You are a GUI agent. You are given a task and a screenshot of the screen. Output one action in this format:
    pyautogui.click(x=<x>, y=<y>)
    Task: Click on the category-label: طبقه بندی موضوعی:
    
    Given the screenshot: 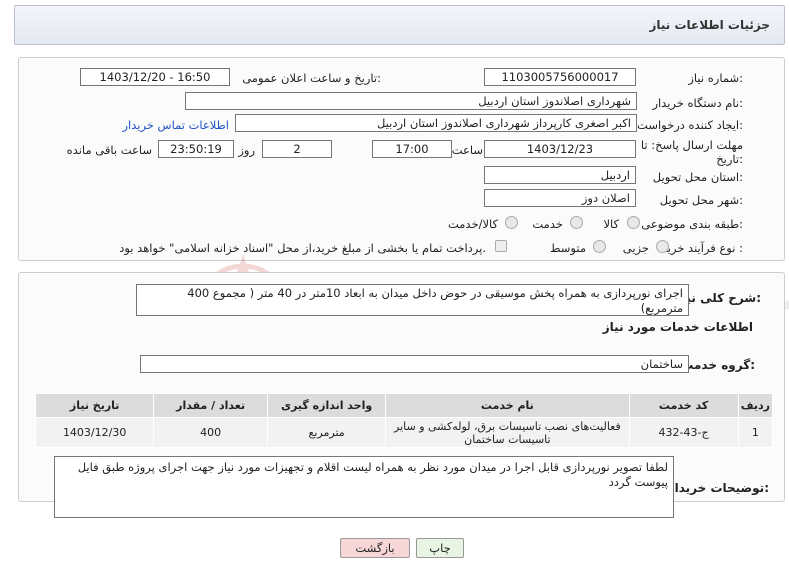 What is the action you would take?
    pyautogui.click(x=692, y=224)
    